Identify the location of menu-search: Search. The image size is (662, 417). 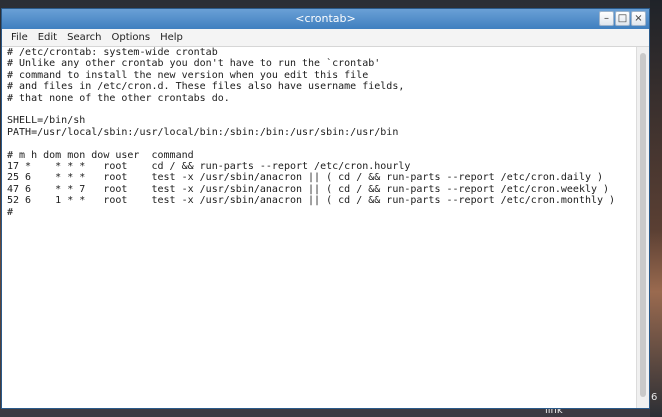
(84, 37).